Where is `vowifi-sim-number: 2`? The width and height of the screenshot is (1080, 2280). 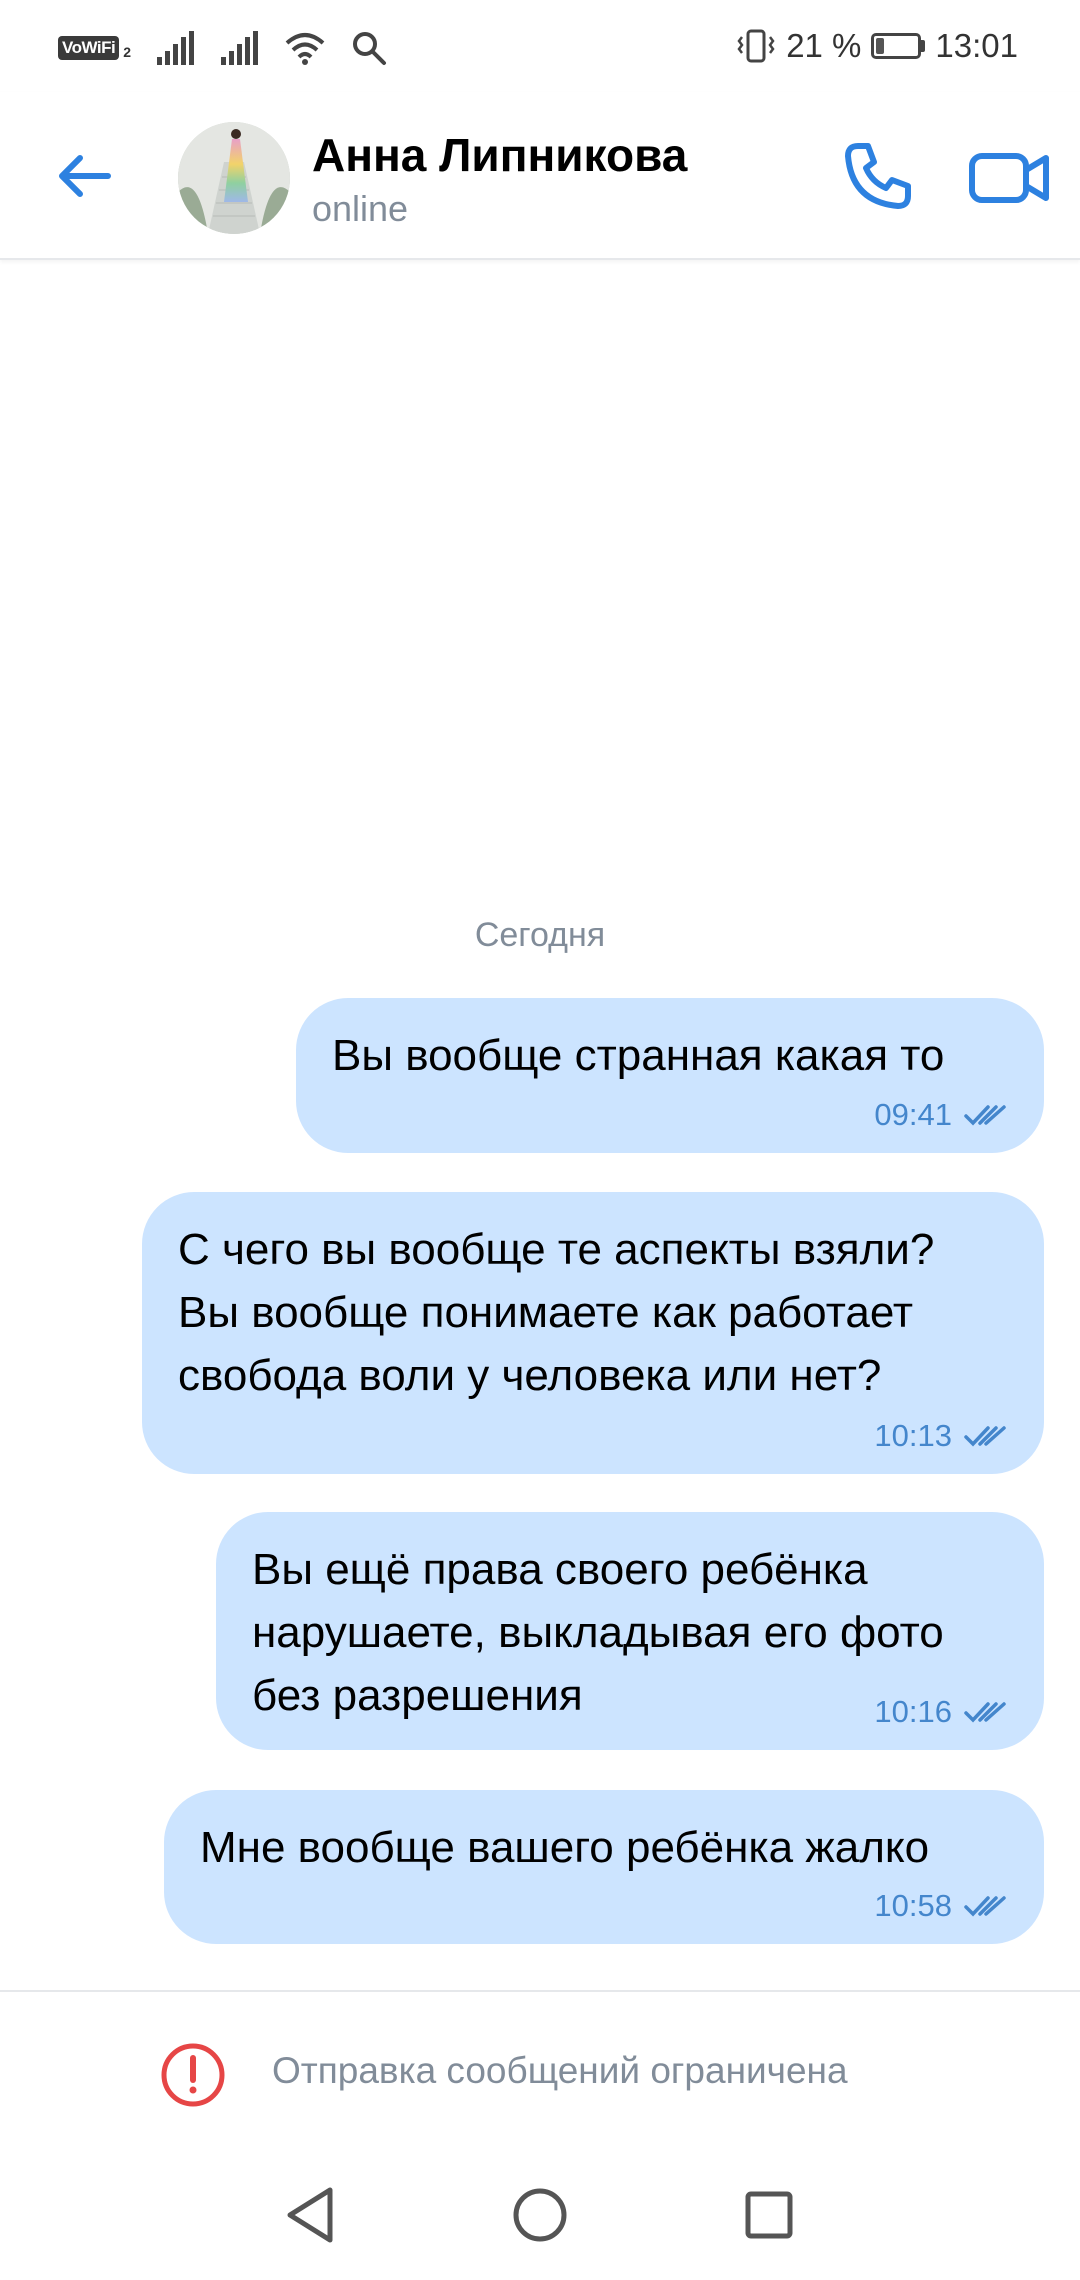 vowifi-sim-number: 2 is located at coordinates (127, 52).